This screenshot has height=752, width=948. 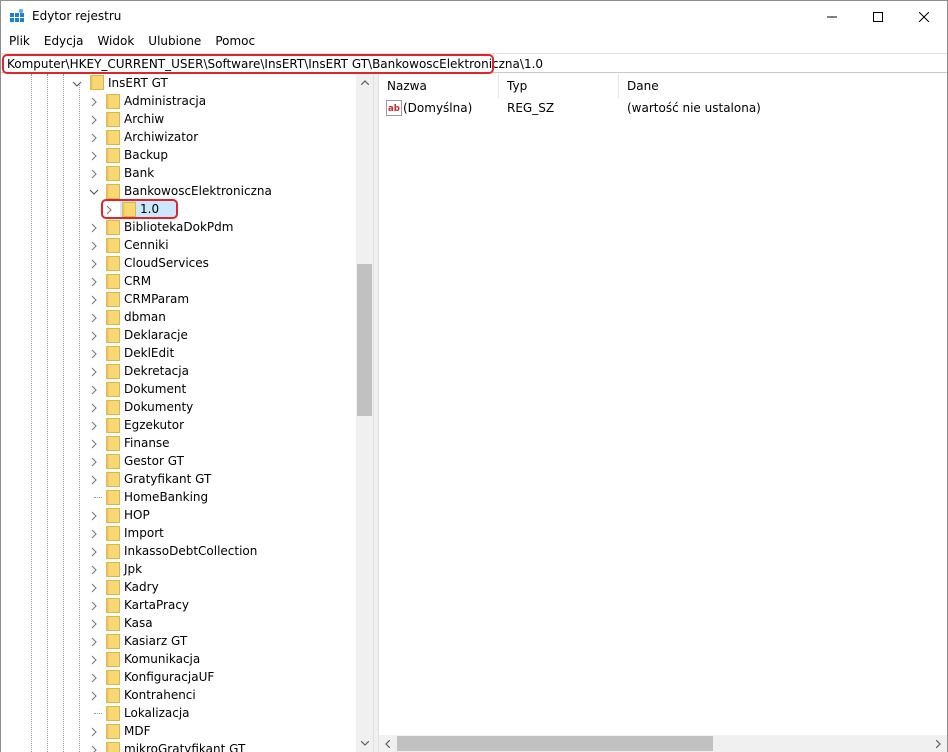 I want to click on tree-item-mikrogratyfikant-gt: mikroGratyfikant GT, so click(x=178, y=746).